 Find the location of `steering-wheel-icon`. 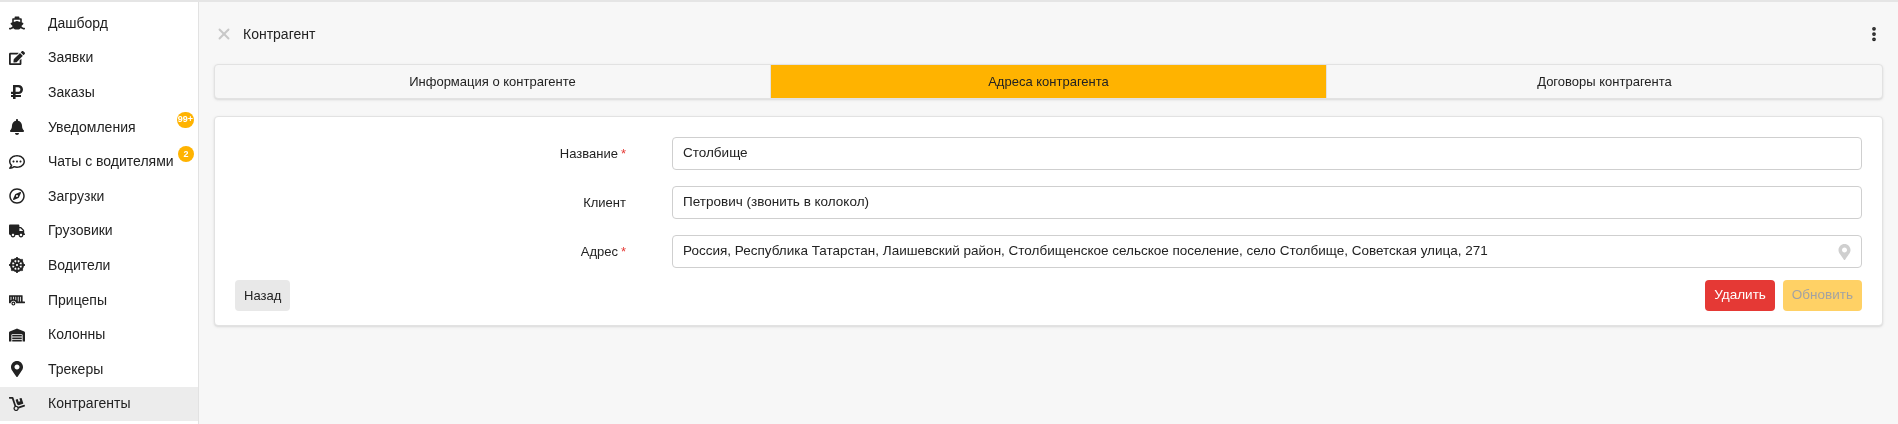

steering-wheel-icon is located at coordinates (17, 265).